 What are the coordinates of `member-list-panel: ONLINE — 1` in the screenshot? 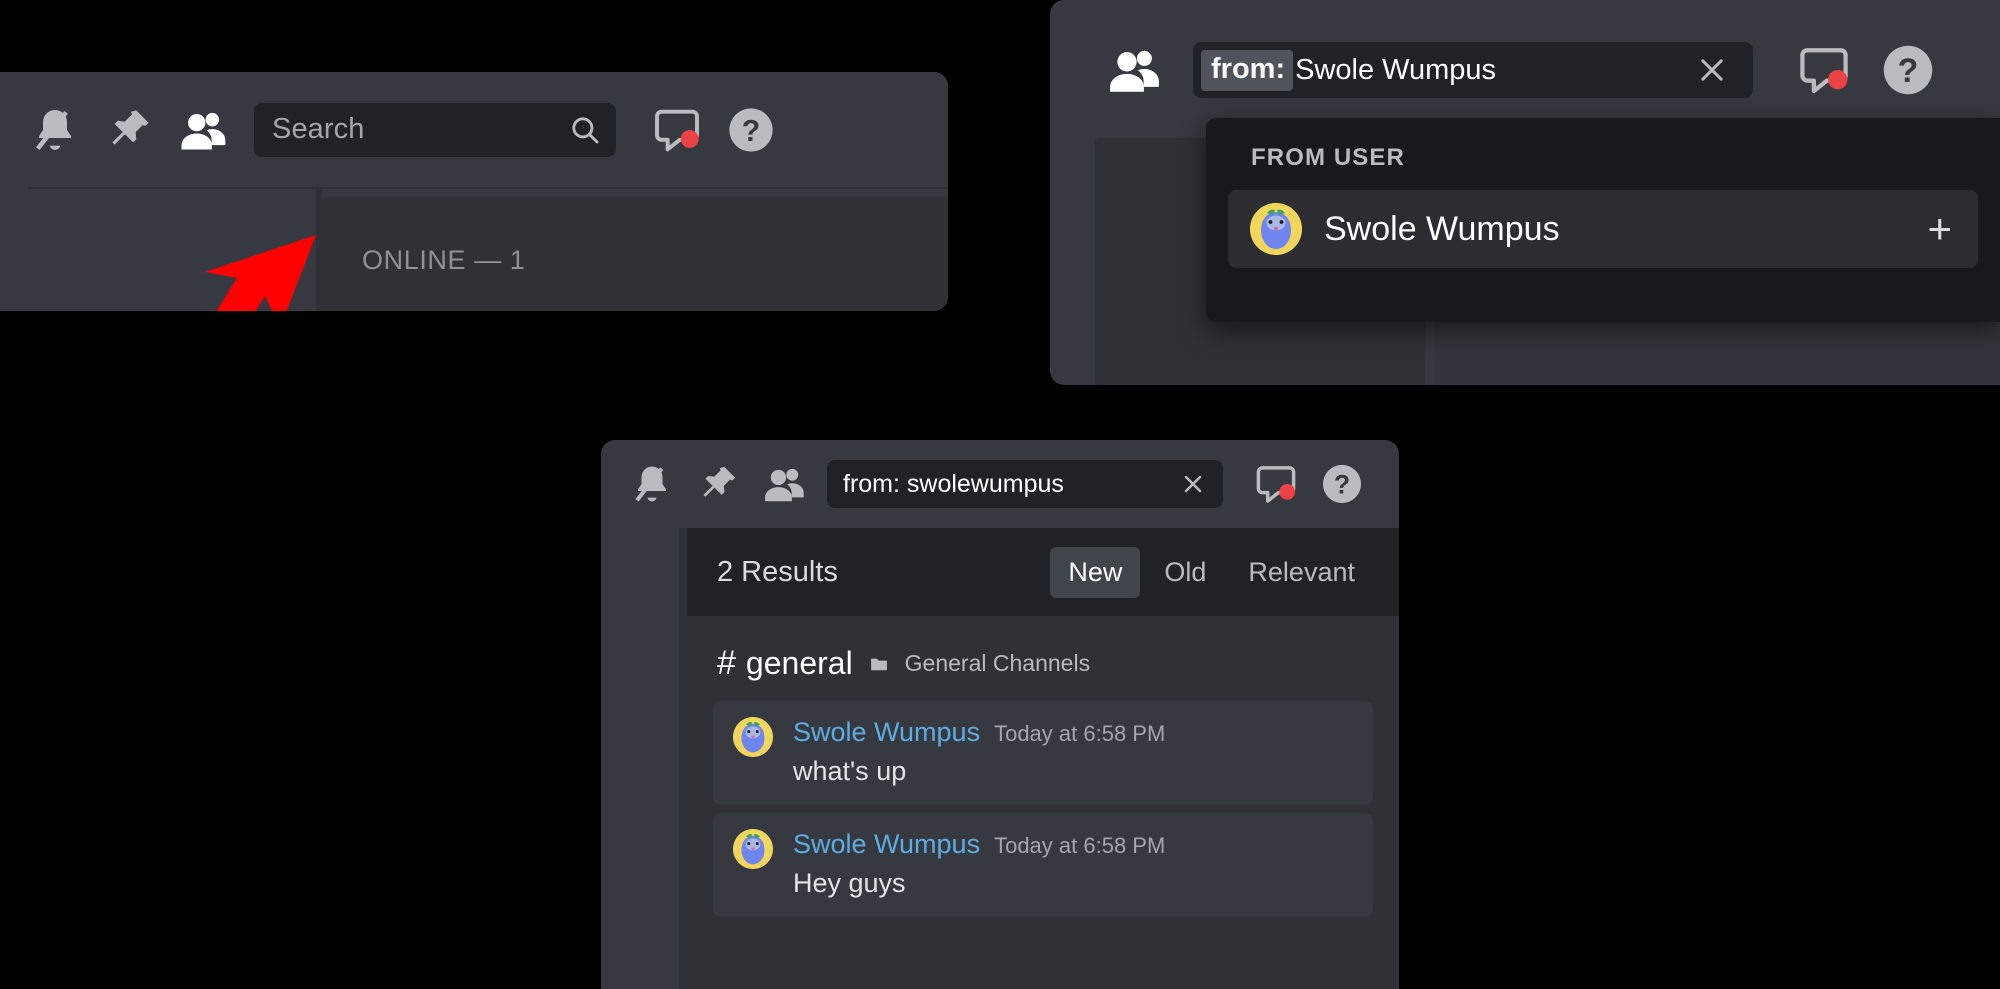 It's located at (635, 254).